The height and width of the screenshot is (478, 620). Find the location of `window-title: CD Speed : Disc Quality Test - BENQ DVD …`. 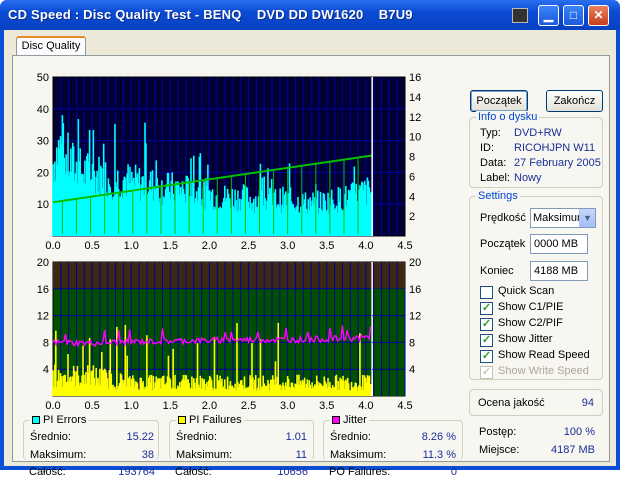

window-title: CD Speed : Disc Quality Test - BENQ DVD … is located at coordinates (210, 14).